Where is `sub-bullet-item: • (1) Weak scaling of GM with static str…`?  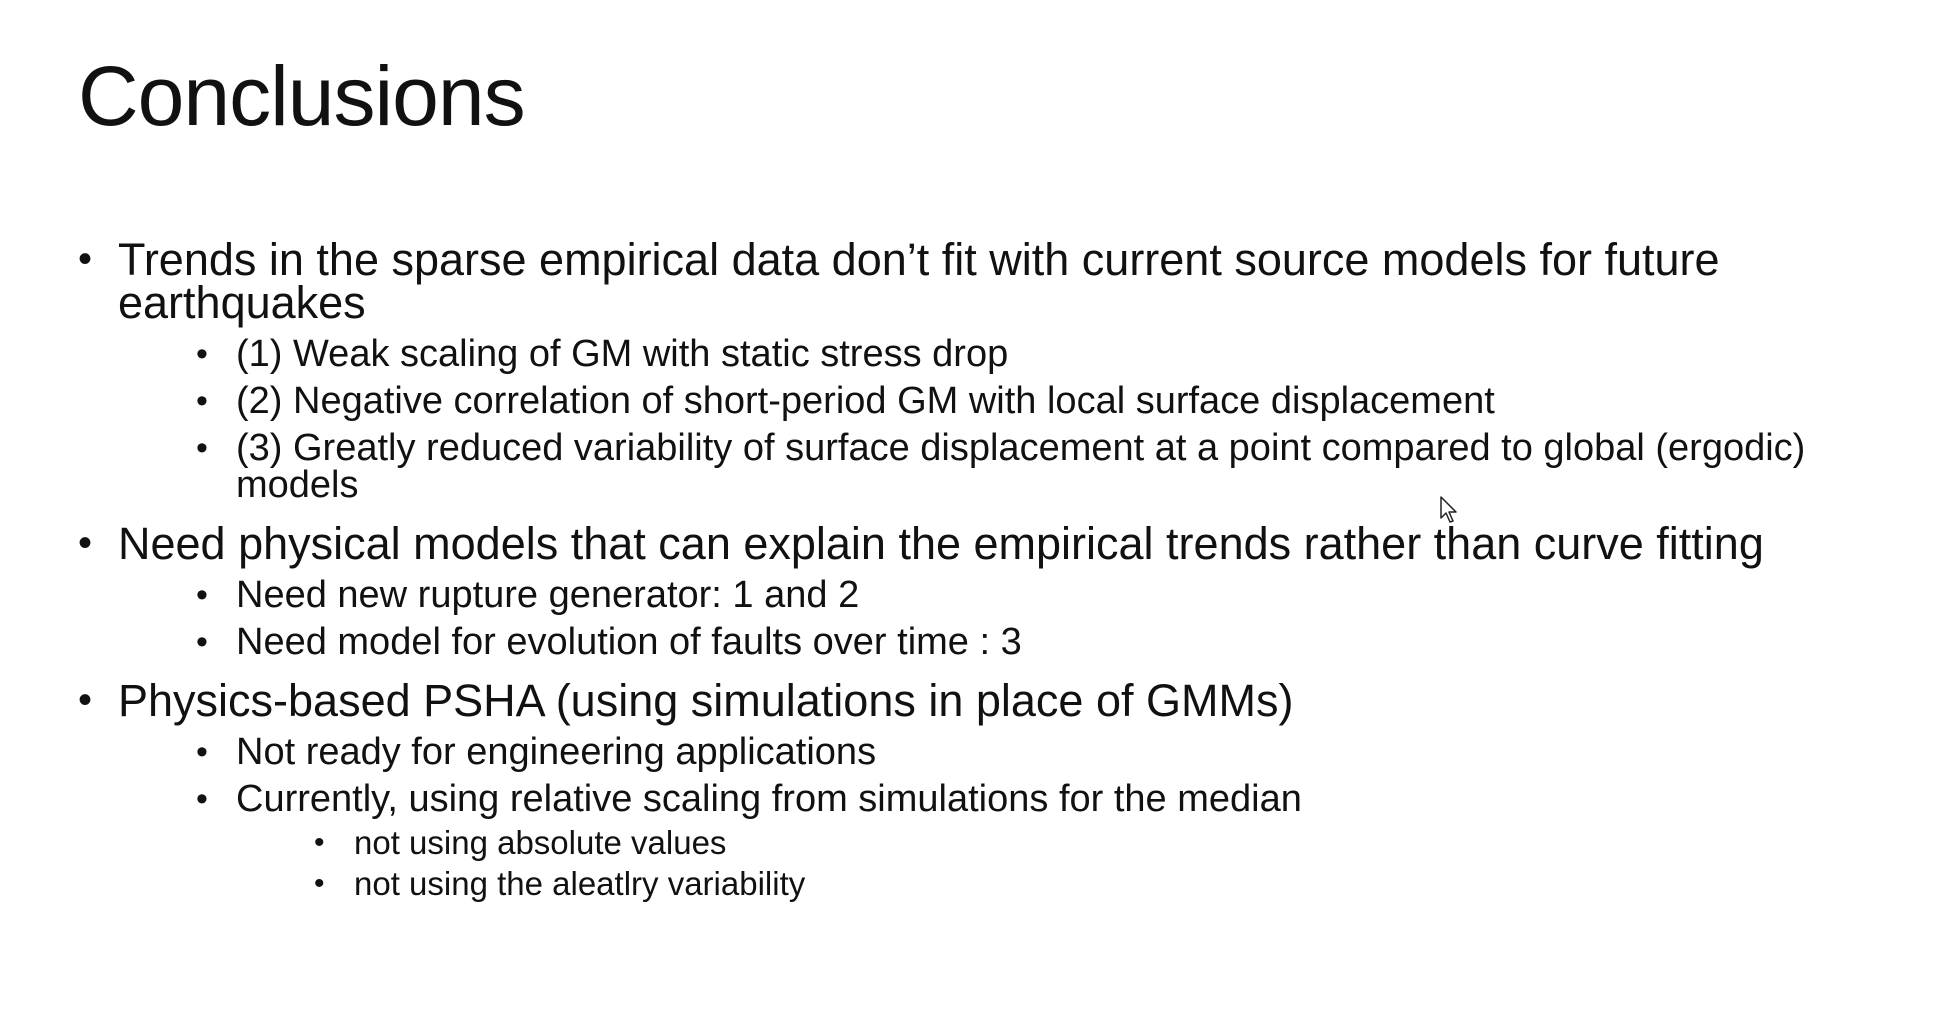 sub-bullet-item: • (1) Weak scaling of GM with static str… is located at coordinates (1037, 354).